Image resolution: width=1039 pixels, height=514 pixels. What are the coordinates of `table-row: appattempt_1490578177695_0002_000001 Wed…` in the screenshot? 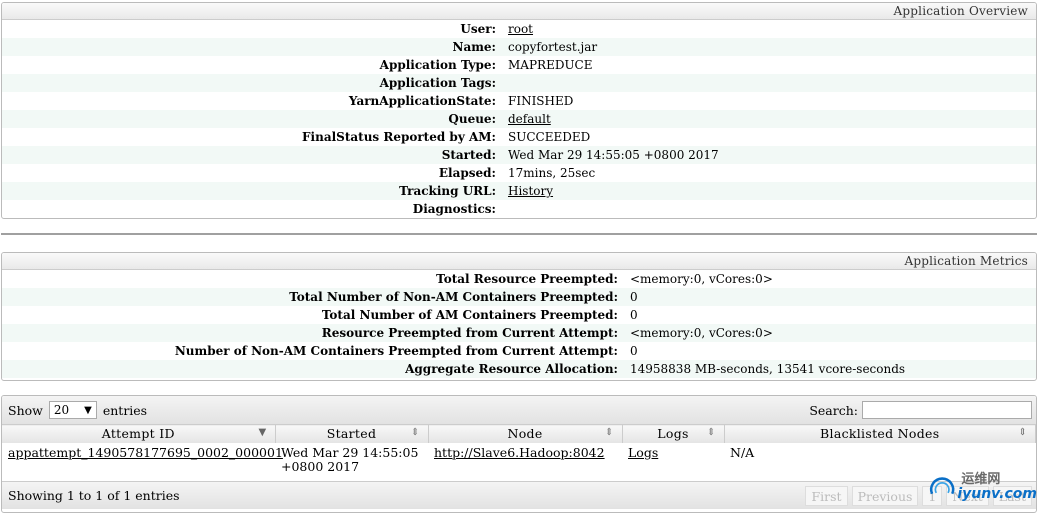 It's located at (519, 462).